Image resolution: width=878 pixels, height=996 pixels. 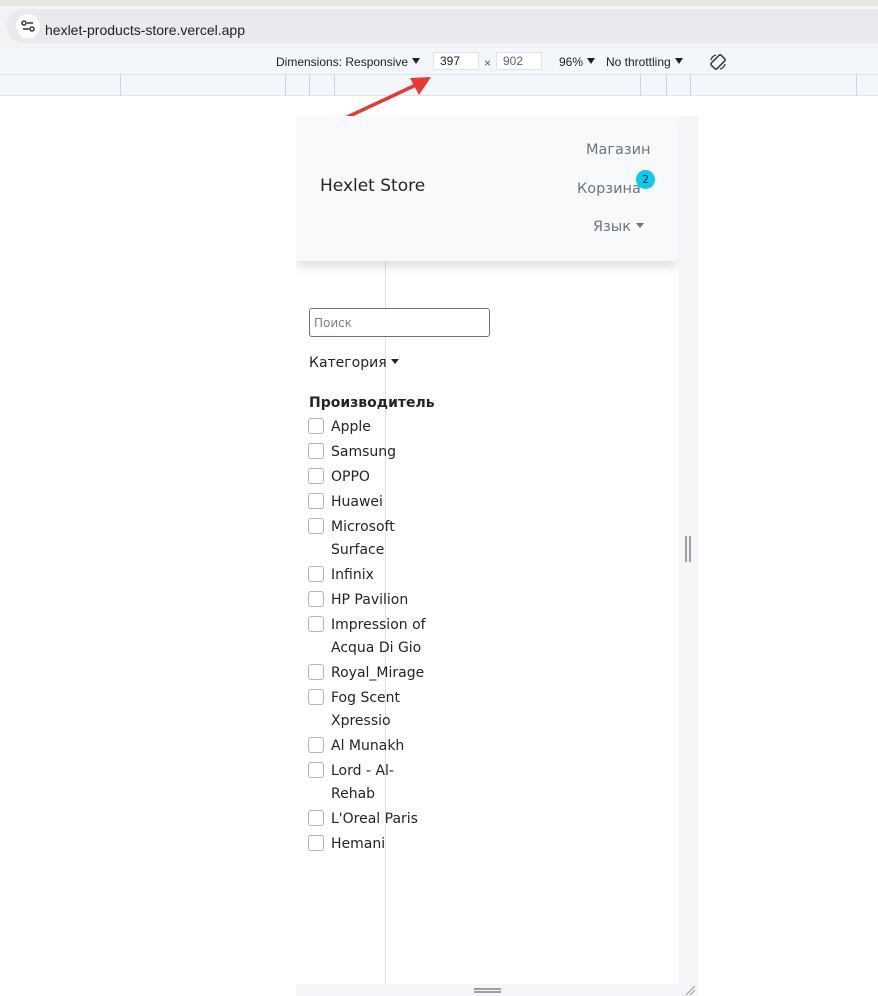 I want to click on manufacturer-item: Apple, so click(x=373, y=427).